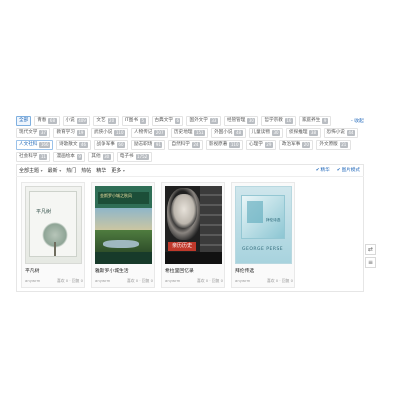 The width and height of the screenshot is (400, 400). I want to click on category-count-badge: 5, so click(143, 121).